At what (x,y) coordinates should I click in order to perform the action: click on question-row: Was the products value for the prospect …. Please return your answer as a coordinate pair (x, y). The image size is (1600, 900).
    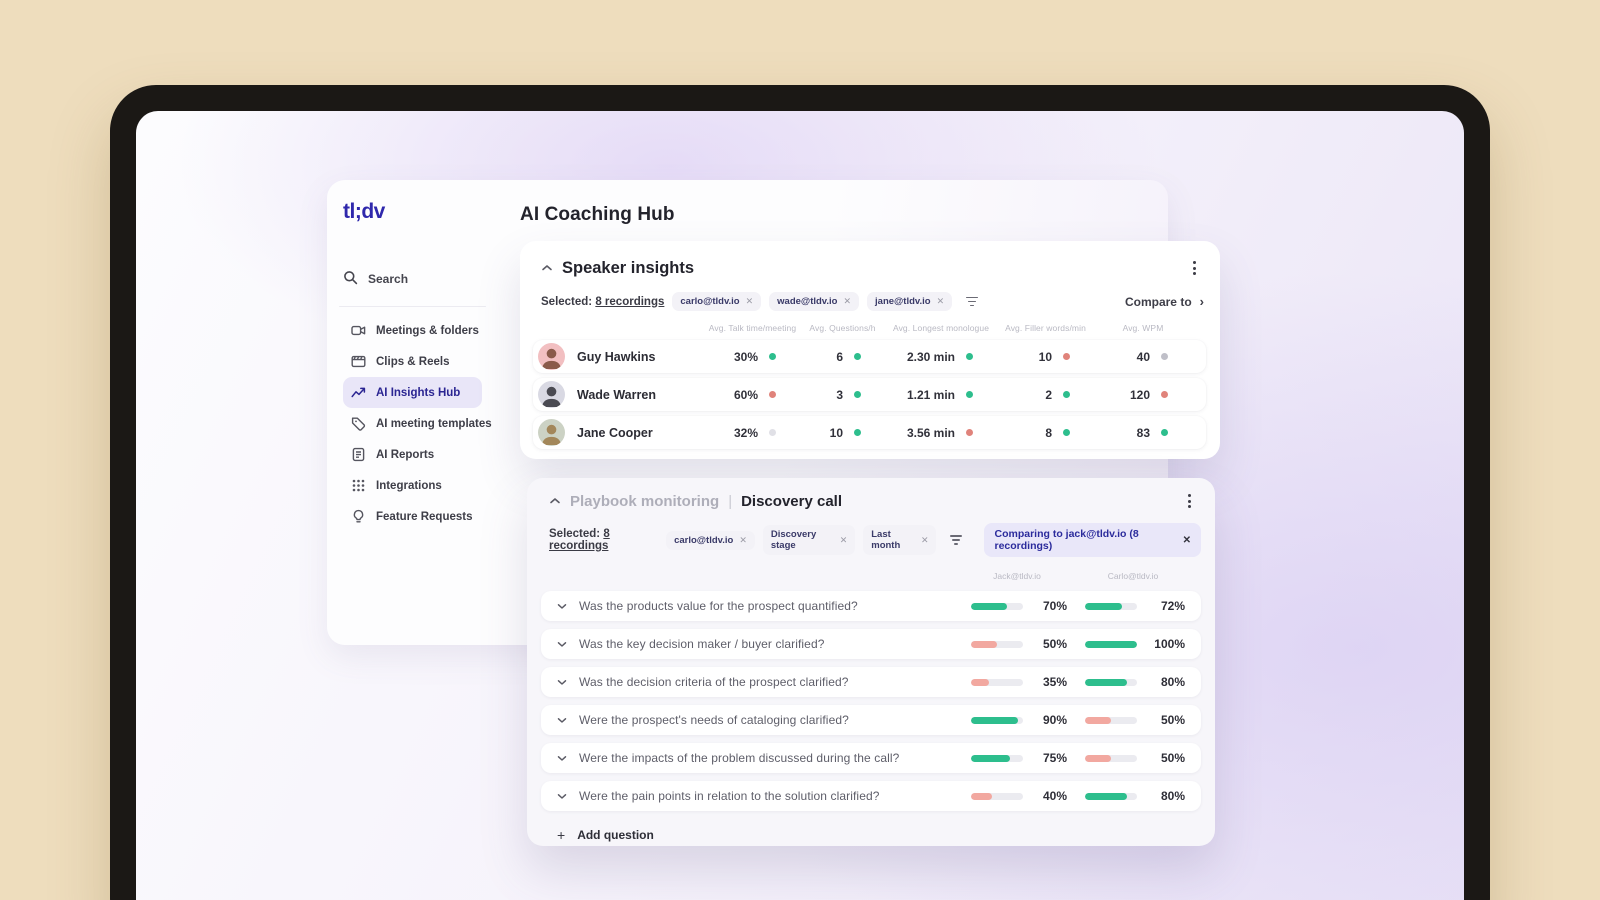
    Looking at the image, I should click on (871, 606).